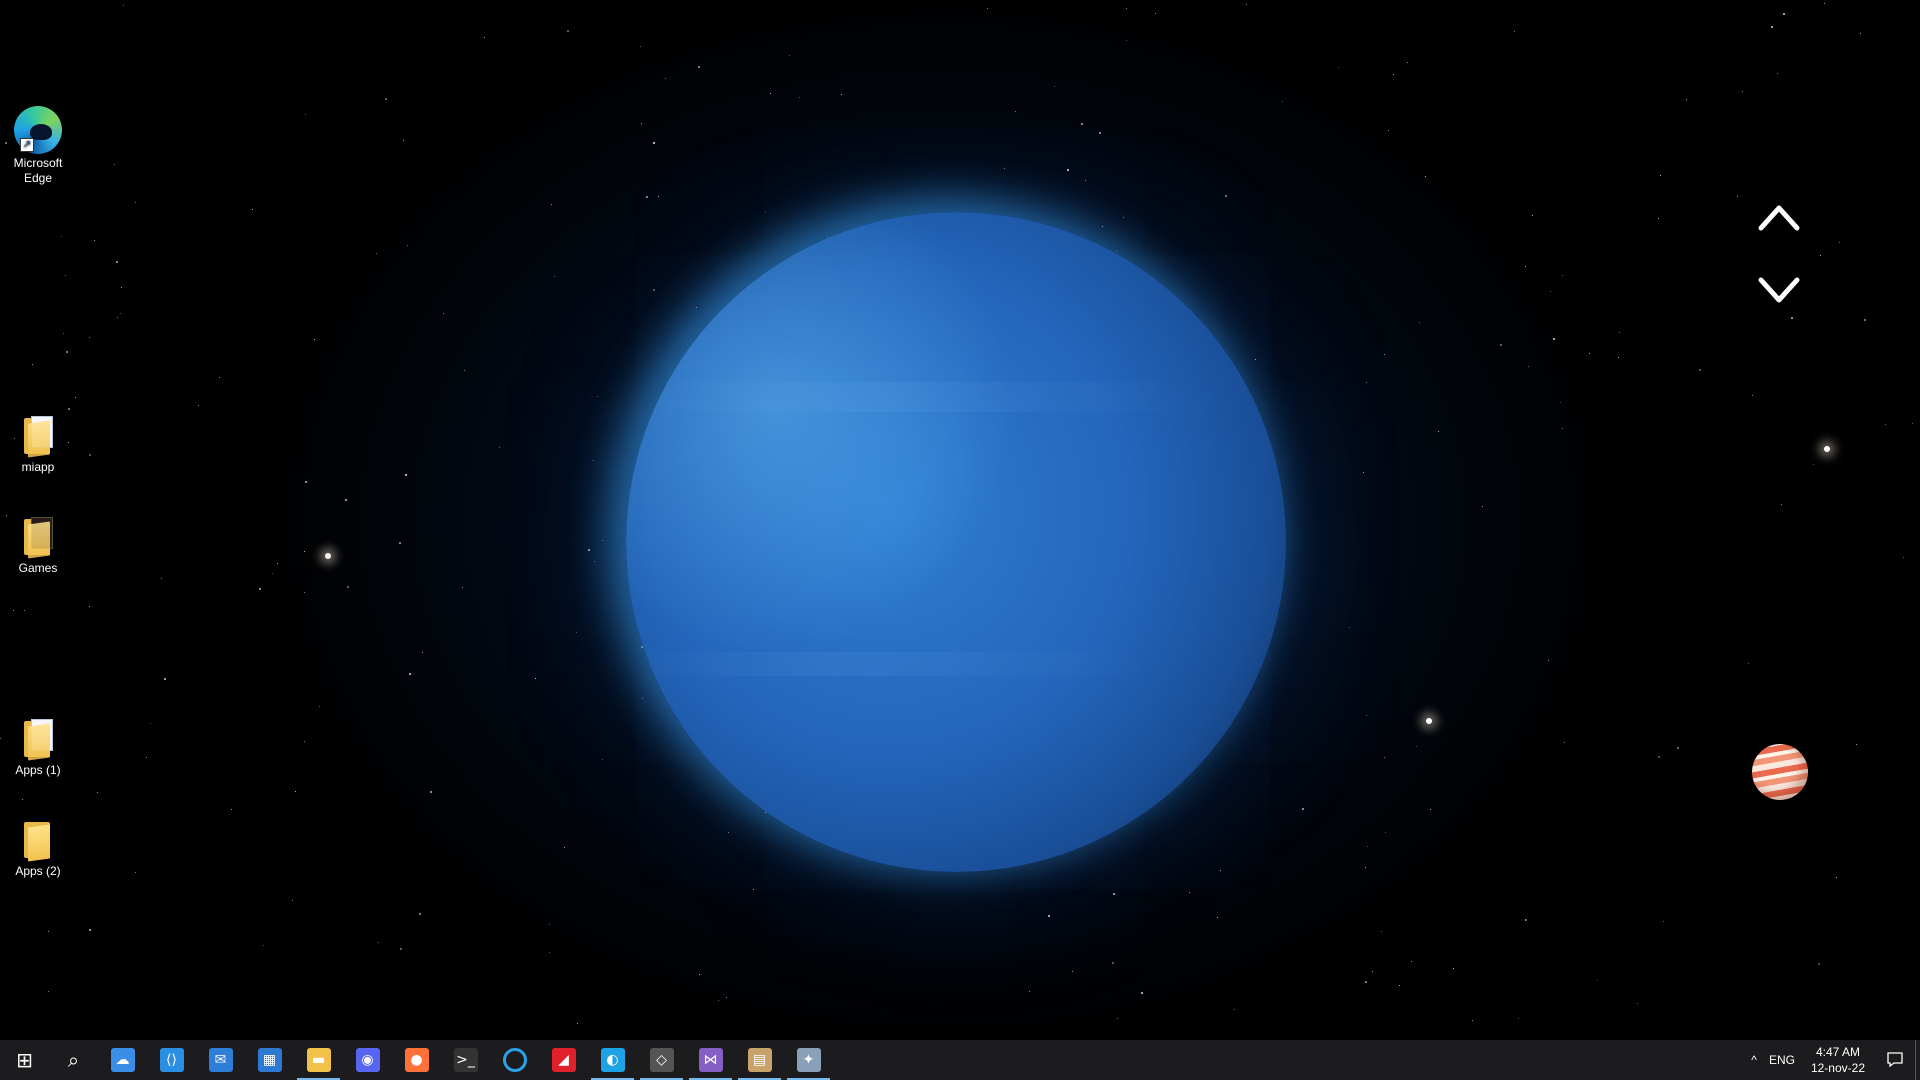 This screenshot has width=1920, height=1080. What do you see at coordinates (710, 1060) in the screenshot?
I see `taskbar-visual-studio-button: ⋈` at bounding box center [710, 1060].